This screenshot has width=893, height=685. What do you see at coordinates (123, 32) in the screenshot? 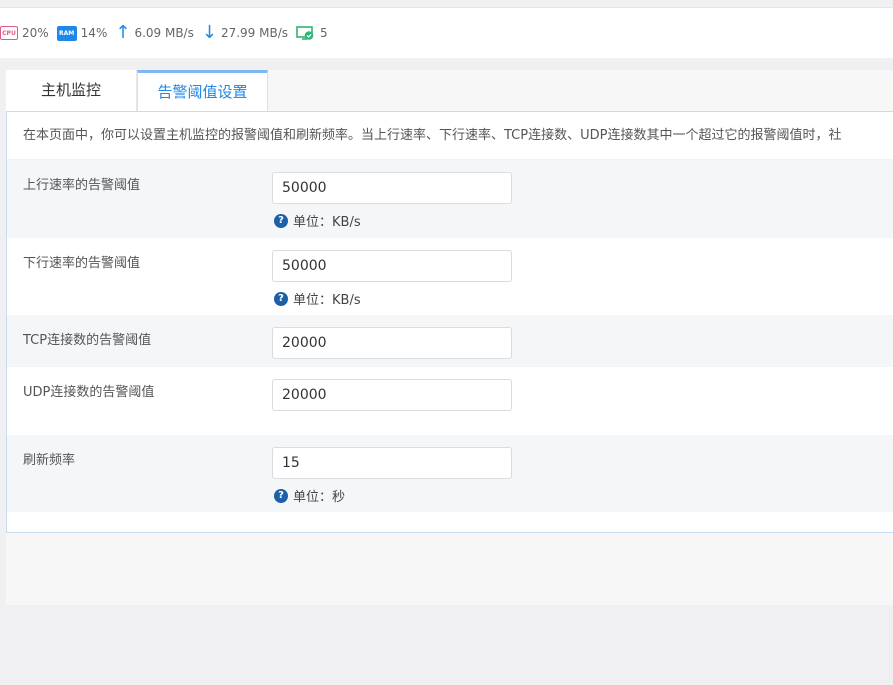
I see `upload-arrow-icon: ↑` at bounding box center [123, 32].